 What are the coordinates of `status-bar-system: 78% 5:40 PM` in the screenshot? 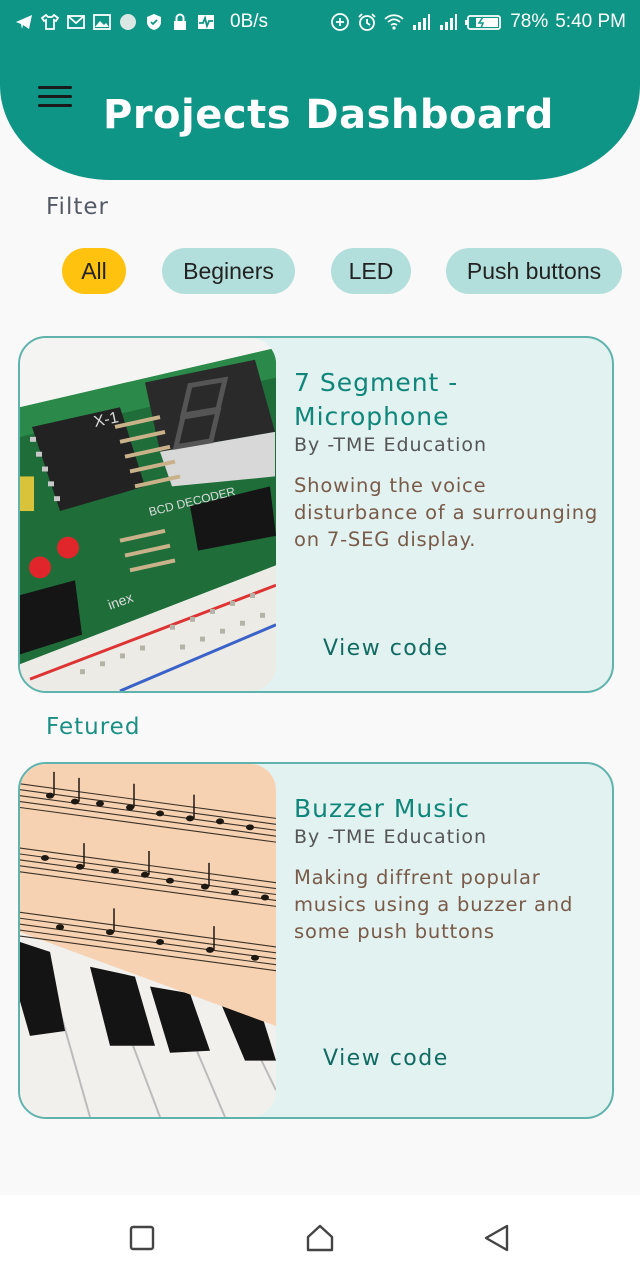 It's located at (478, 22).